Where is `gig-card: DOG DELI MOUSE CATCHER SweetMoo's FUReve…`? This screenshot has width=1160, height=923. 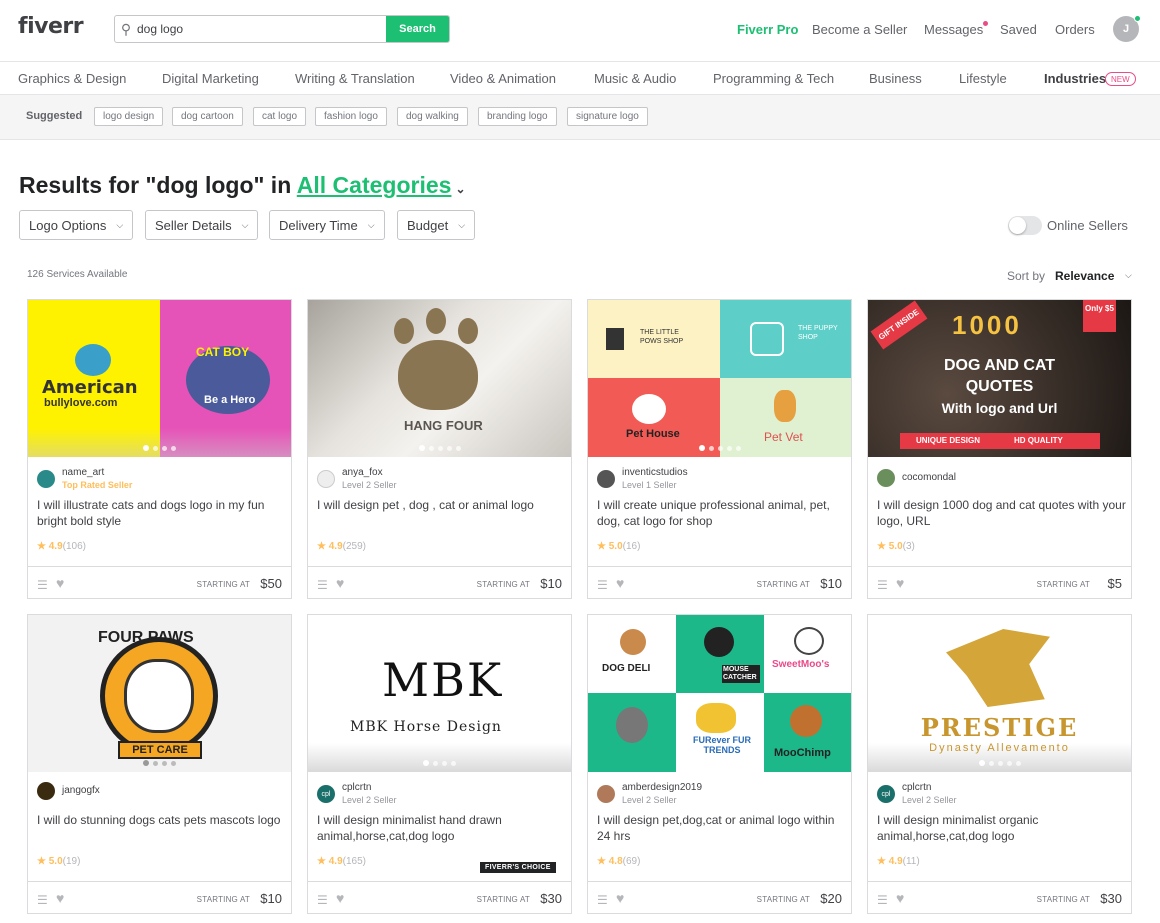 gig-card: DOG DELI MOUSE CATCHER SweetMoo's FUReve… is located at coordinates (719, 764).